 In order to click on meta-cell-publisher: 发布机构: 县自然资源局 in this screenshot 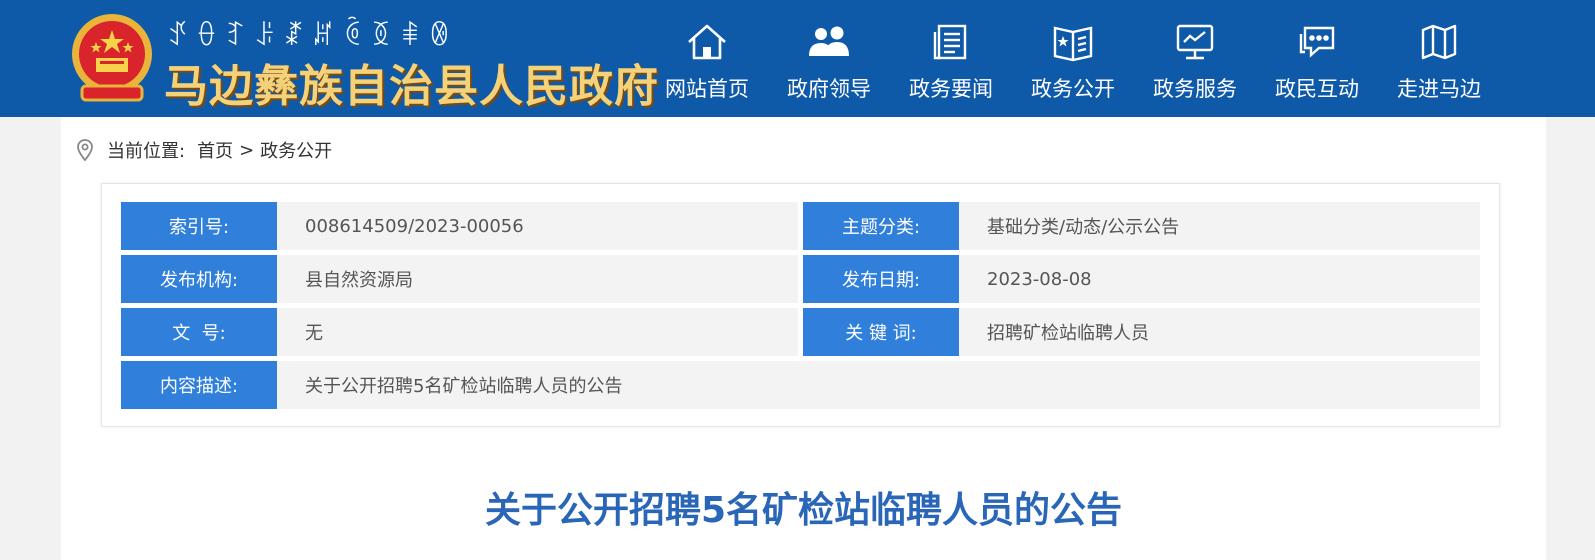, I will do `click(459, 279)`.